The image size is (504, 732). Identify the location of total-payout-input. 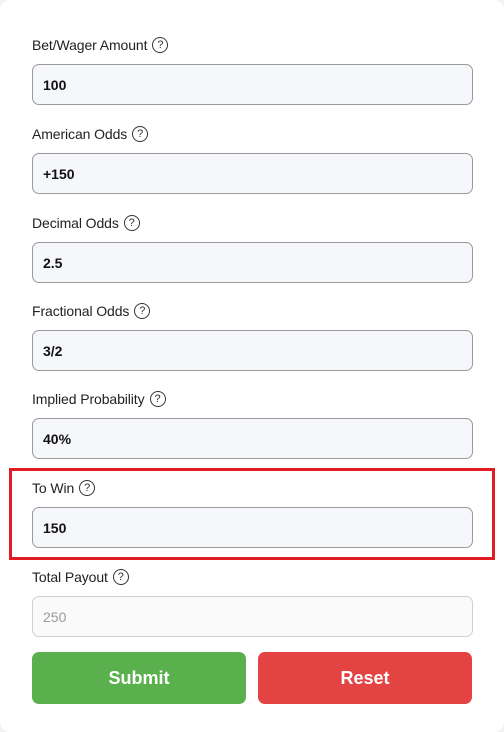
(252, 616).